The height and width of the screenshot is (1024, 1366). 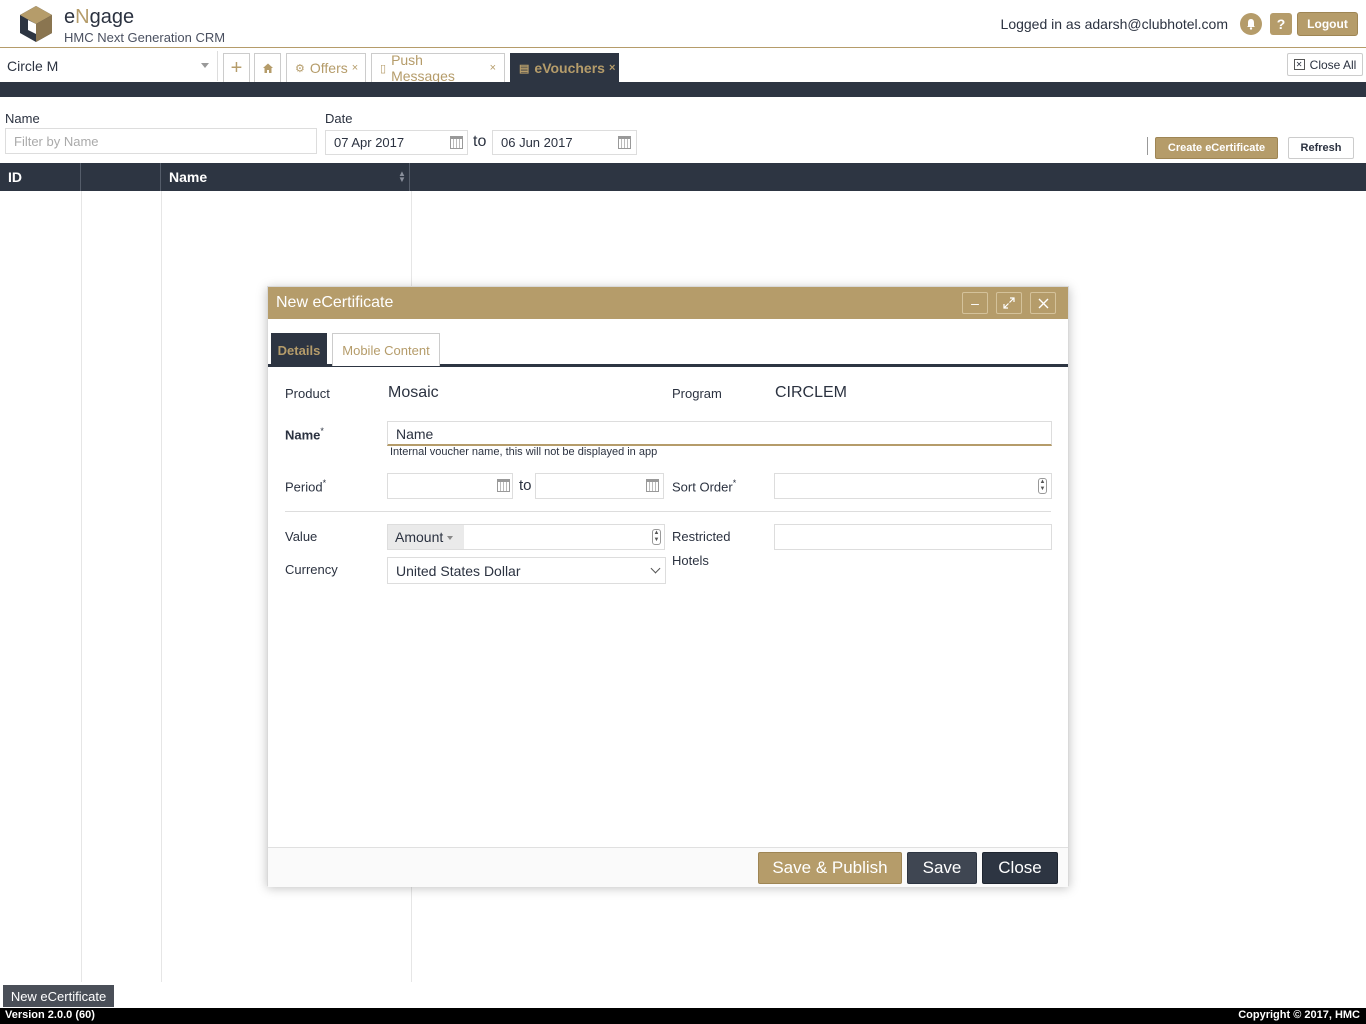 What do you see at coordinates (1251, 24) in the screenshot?
I see `bell-icon` at bounding box center [1251, 24].